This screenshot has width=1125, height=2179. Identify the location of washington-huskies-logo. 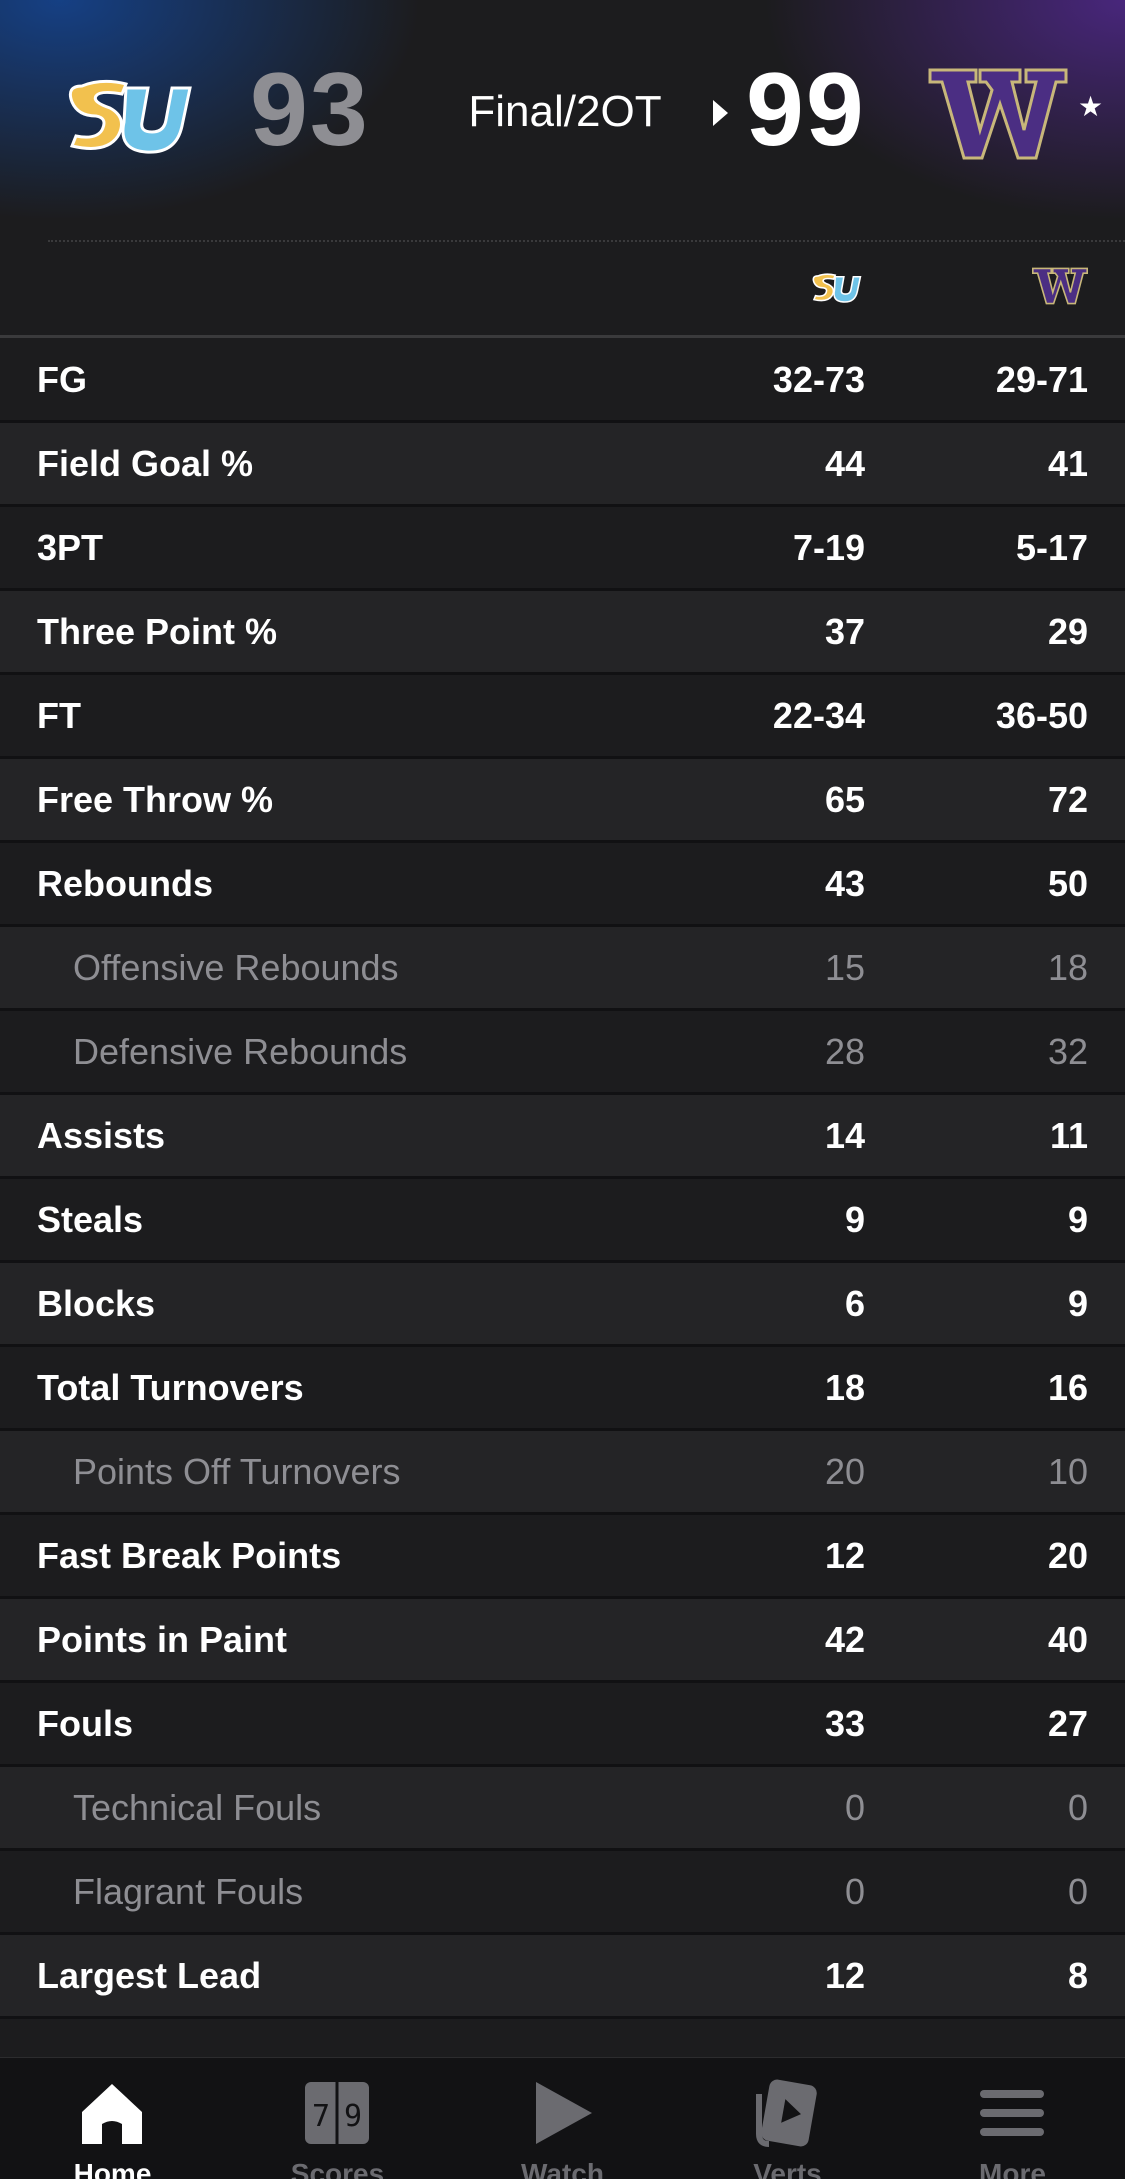
(998, 114).